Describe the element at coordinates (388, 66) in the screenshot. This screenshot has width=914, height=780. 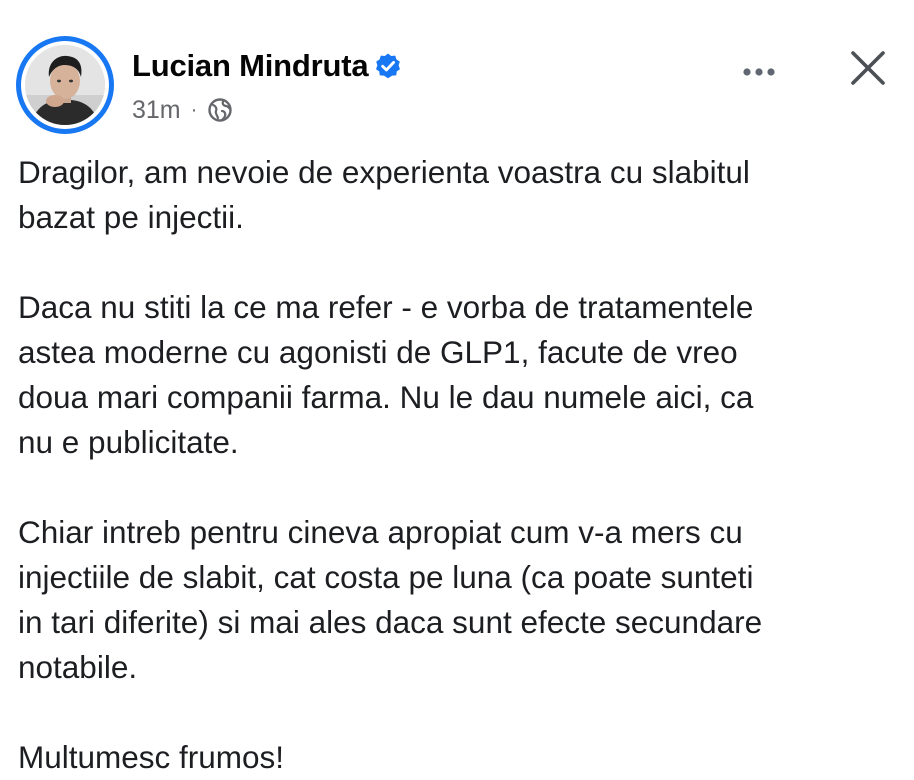
I see `verified-badge-icon` at that location.